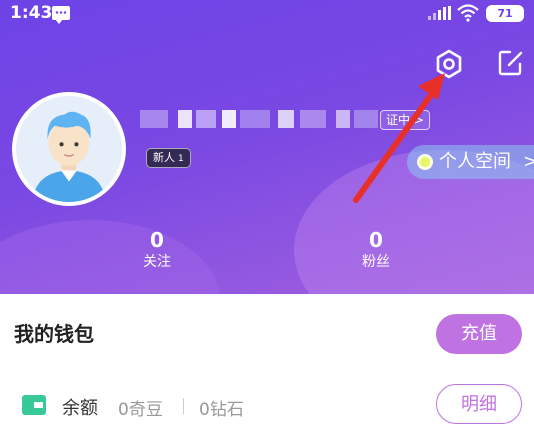 The width and height of the screenshot is (534, 444). What do you see at coordinates (376, 262) in the screenshot?
I see `followers-label: 粉丝` at bounding box center [376, 262].